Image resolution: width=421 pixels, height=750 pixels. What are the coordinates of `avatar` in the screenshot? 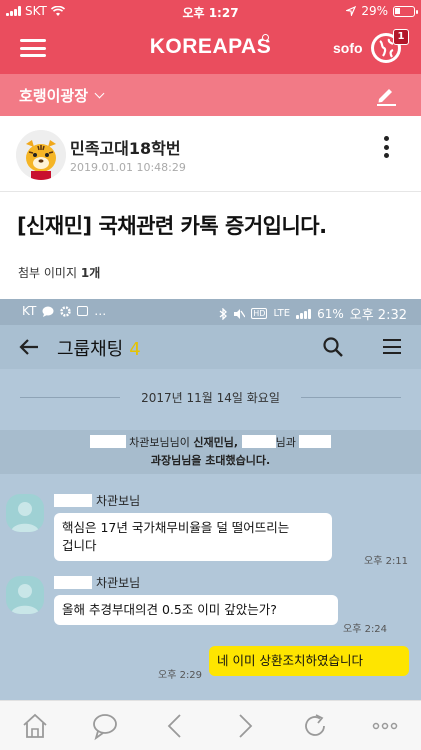 It's located at (41, 155).